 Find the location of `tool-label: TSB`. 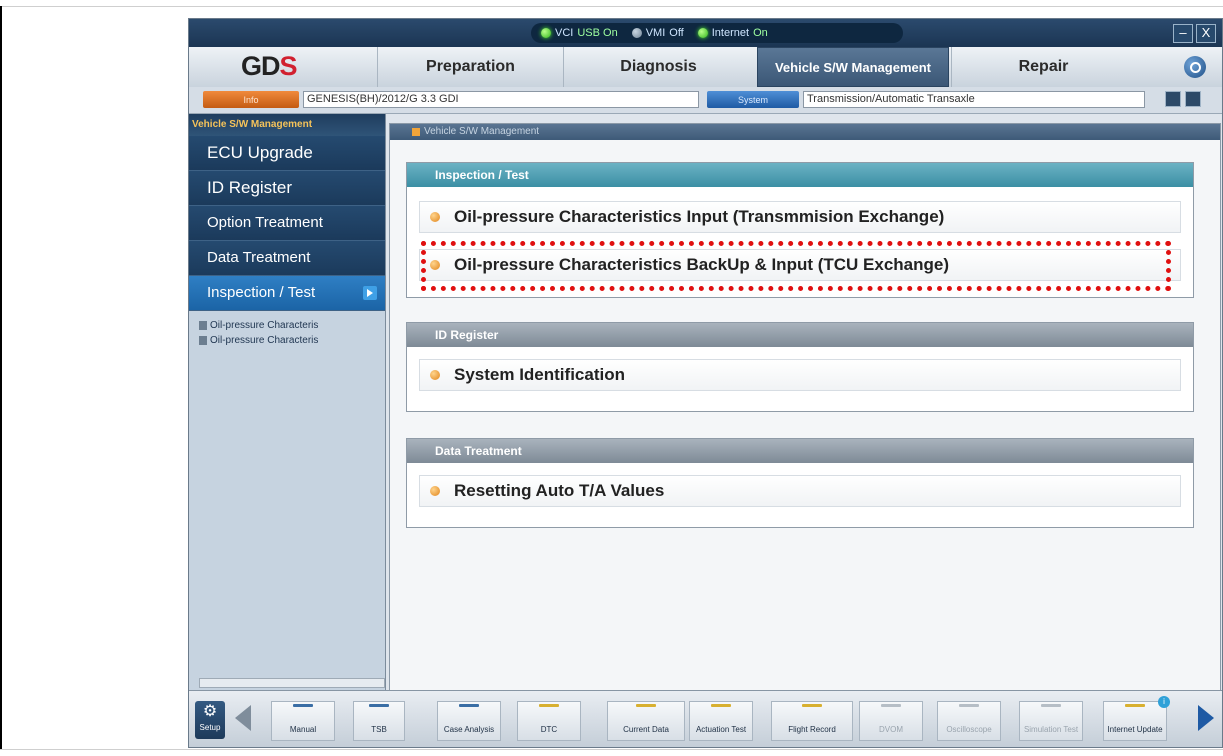

tool-label: TSB is located at coordinates (379, 729).